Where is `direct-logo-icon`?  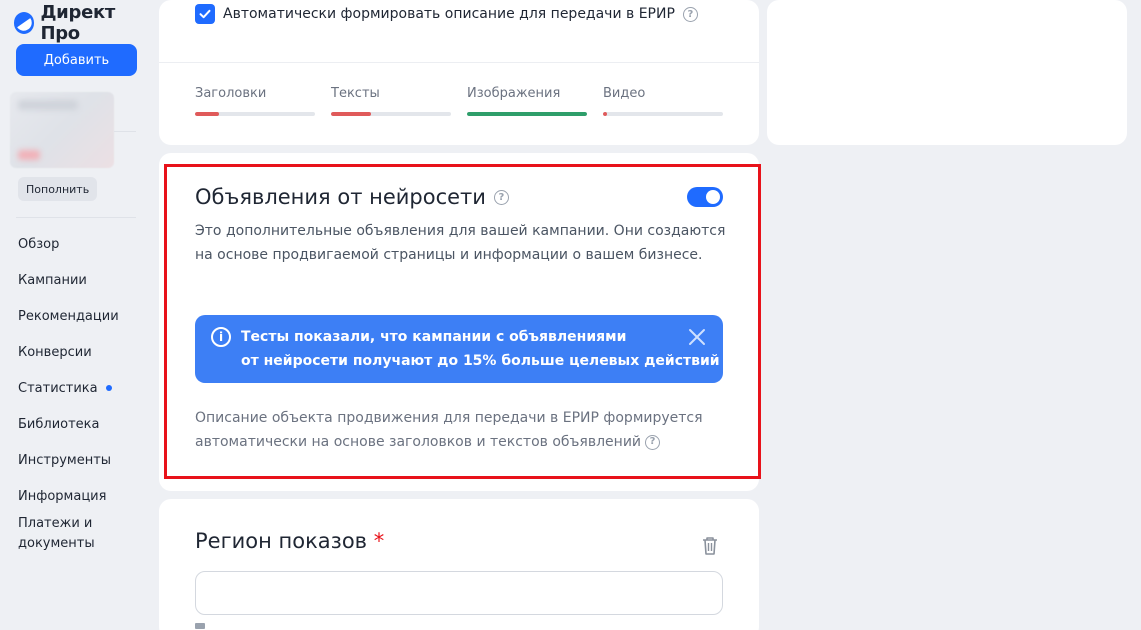
direct-logo-icon is located at coordinates (24, 23).